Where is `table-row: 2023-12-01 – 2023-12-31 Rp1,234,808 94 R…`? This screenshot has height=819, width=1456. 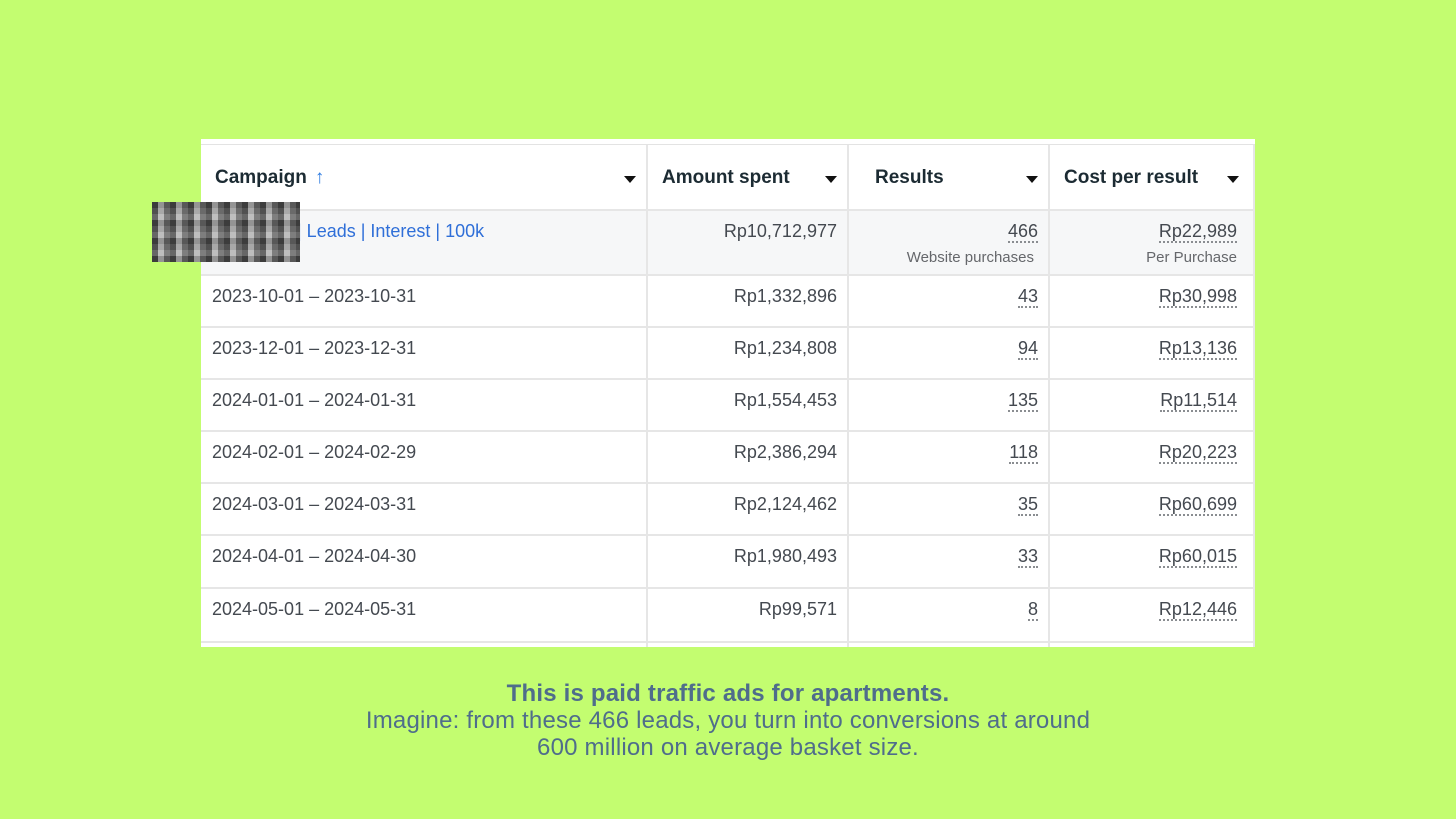 table-row: 2023-12-01 – 2023-12-31 Rp1,234,808 94 R… is located at coordinates (728, 354).